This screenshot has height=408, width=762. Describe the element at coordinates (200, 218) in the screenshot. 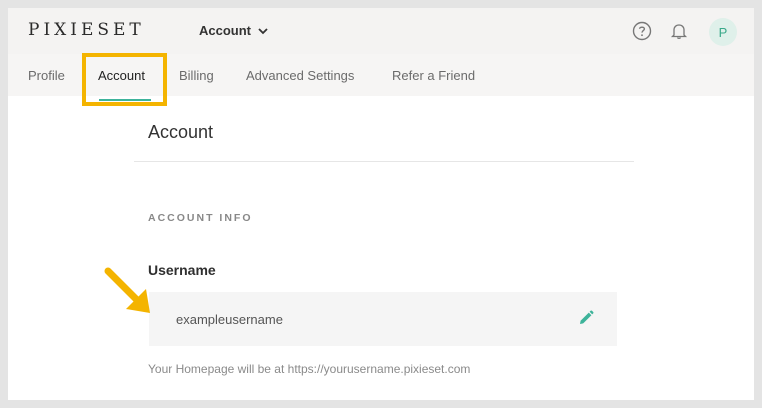

I see `section-heading-account-info: ACCOUNT INFO` at that location.